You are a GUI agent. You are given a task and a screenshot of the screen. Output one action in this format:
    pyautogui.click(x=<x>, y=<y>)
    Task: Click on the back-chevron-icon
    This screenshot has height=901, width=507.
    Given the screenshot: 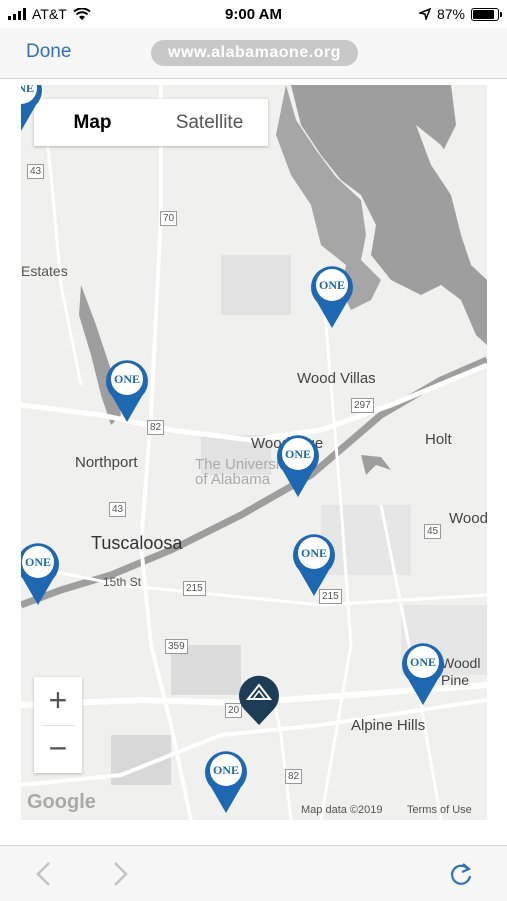 What is the action you would take?
    pyautogui.click(x=43, y=874)
    